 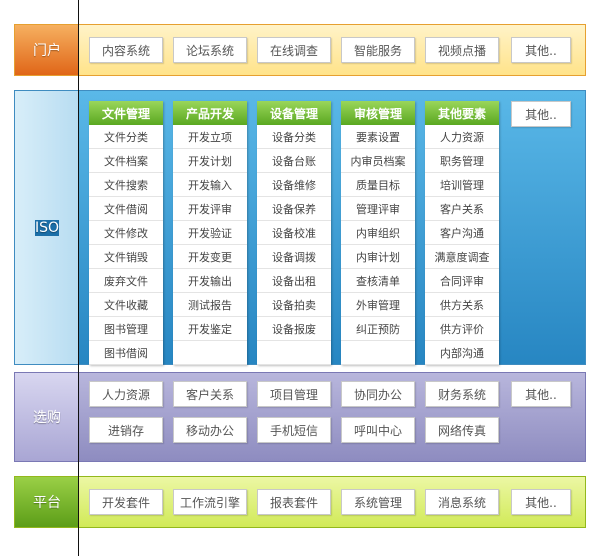 What do you see at coordinates (541, 50) in the screenshot?
I see `portal-item-5: 其他..` at bounding box center [541, 50].